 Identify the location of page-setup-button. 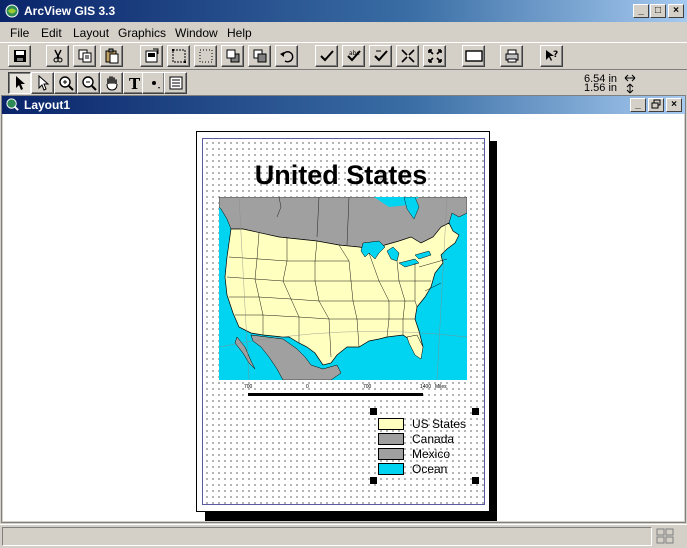
(473, 56).